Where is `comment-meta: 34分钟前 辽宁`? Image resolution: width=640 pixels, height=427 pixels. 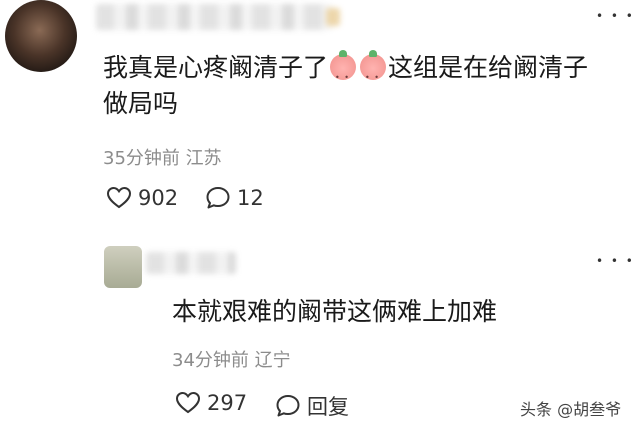
comment-meta: 34分钟前 辽宁 is located at coordinates (231, 359).